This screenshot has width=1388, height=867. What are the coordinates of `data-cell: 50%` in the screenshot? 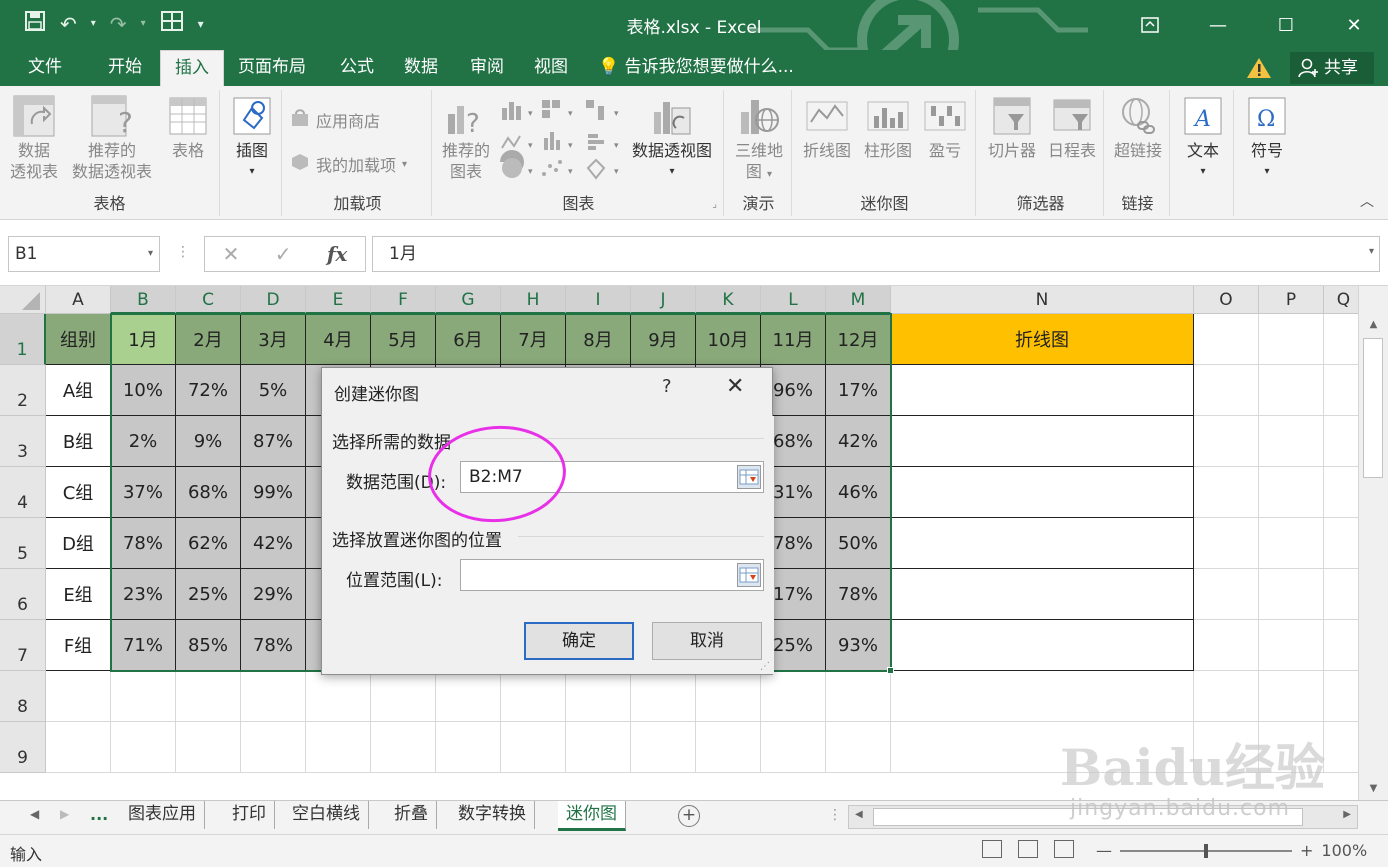 It's located at (858, 543).